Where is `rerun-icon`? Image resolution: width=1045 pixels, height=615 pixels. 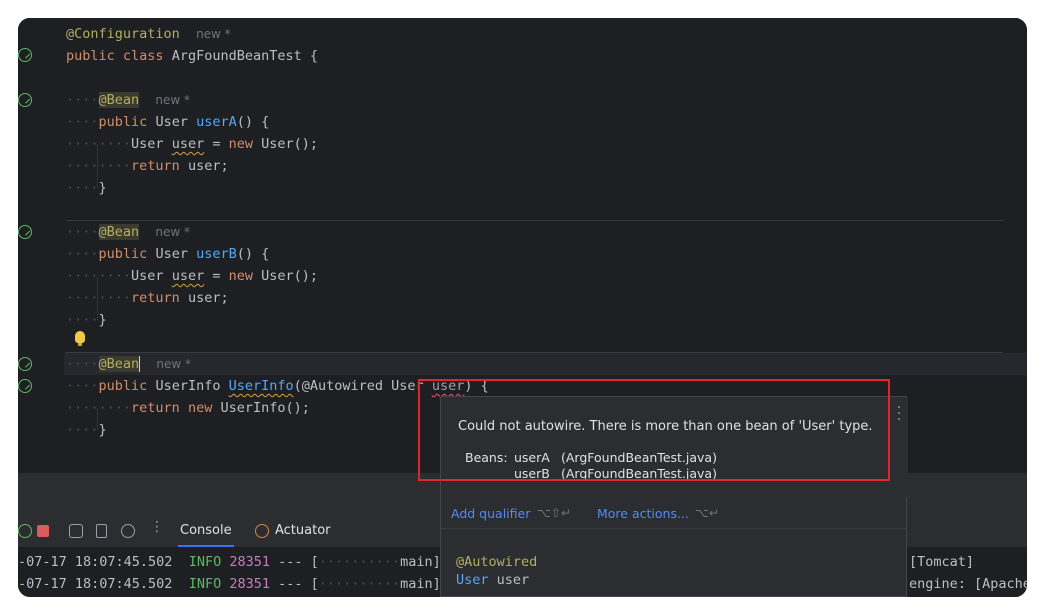
rerun-icon is located at coordinates (25, 531).